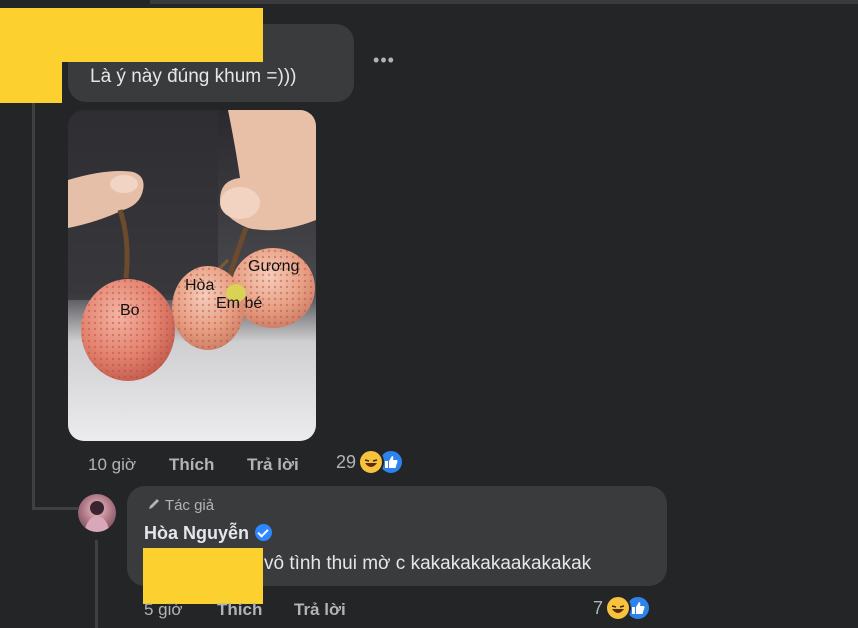 The image size is (858, 628). Describe the element at coordinates (189, 505) in the screenshot. I see `author-tag-label: Tác giả` at that location.